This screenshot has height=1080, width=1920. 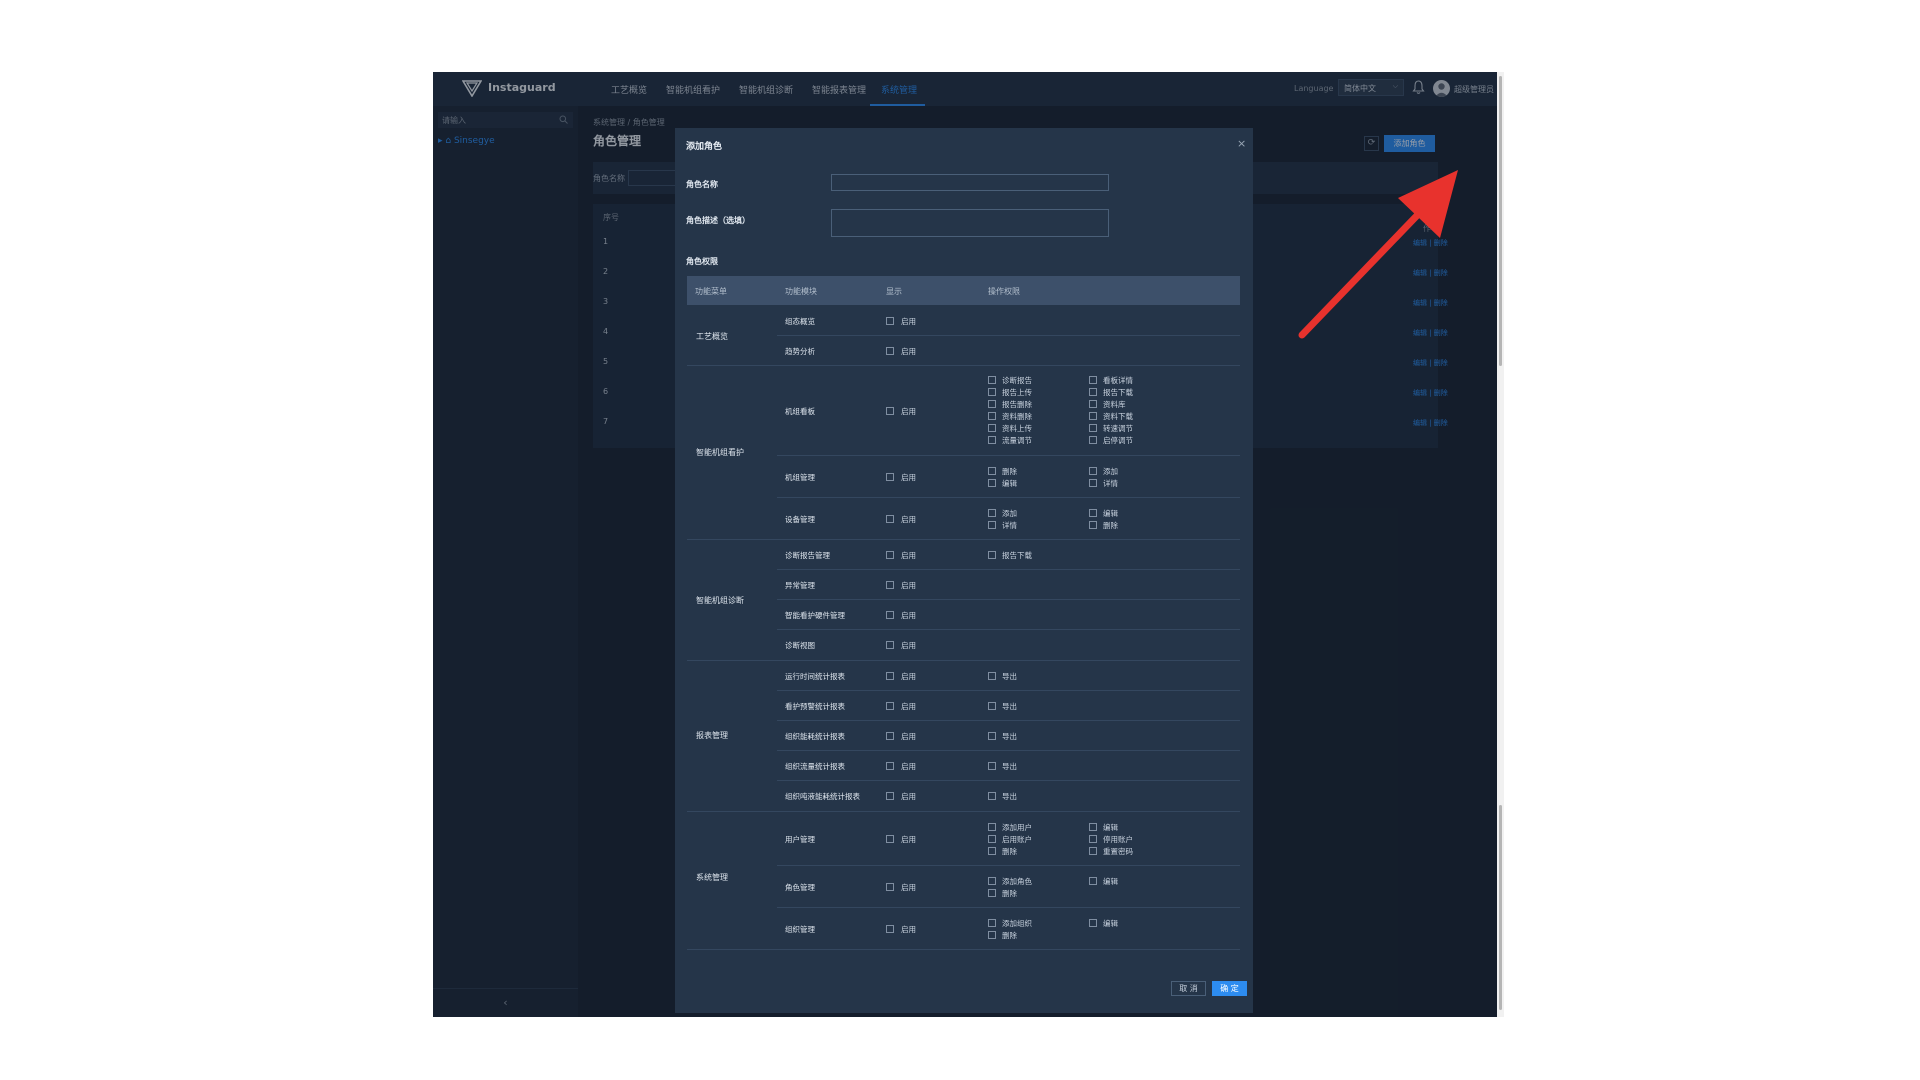 What do you see at coordinates (970, 223) in the screenshot?
I see `role-desc-textarea` at bounding box center [970, 223].